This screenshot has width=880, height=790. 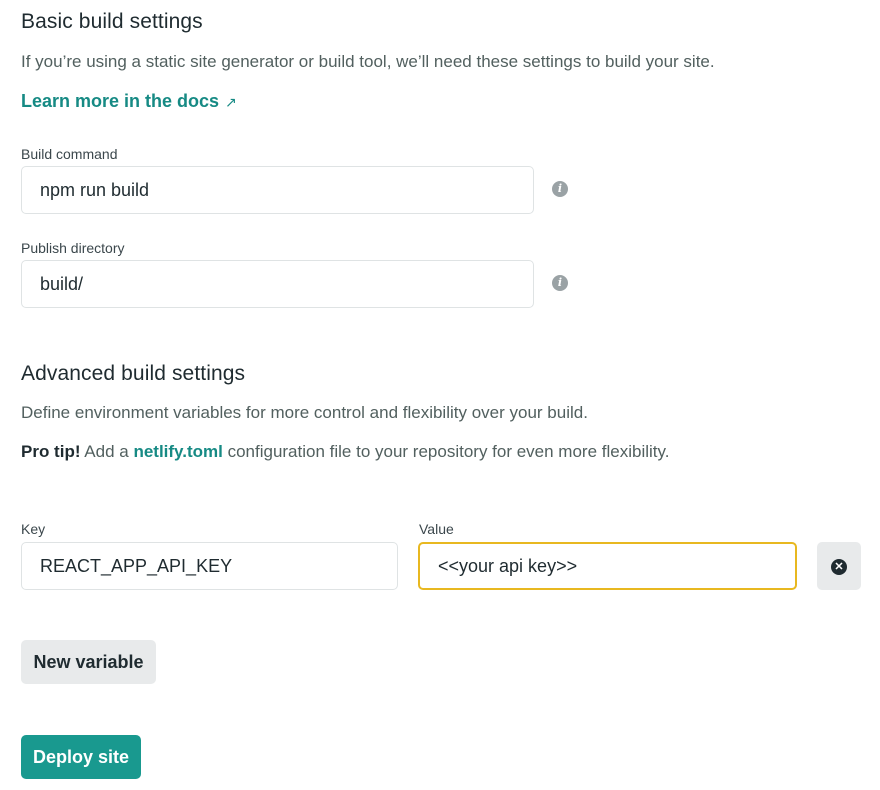 I want to click on learn-more-label: Learn more in the docs, so click(x=120, y=101).